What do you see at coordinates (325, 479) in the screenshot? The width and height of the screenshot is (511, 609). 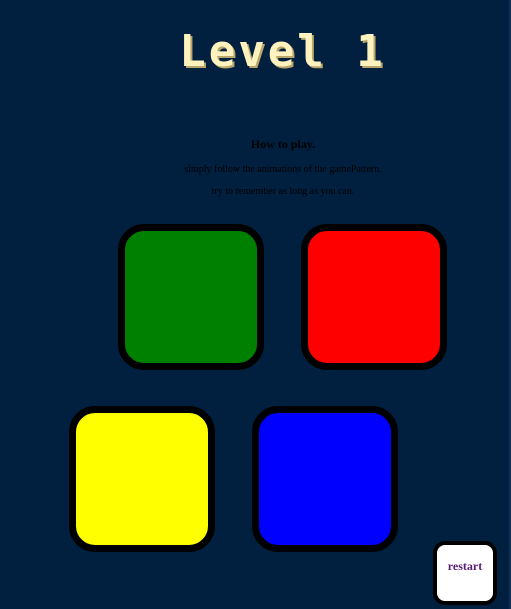 I see `blue-pad` at bounding box center [325, 479].